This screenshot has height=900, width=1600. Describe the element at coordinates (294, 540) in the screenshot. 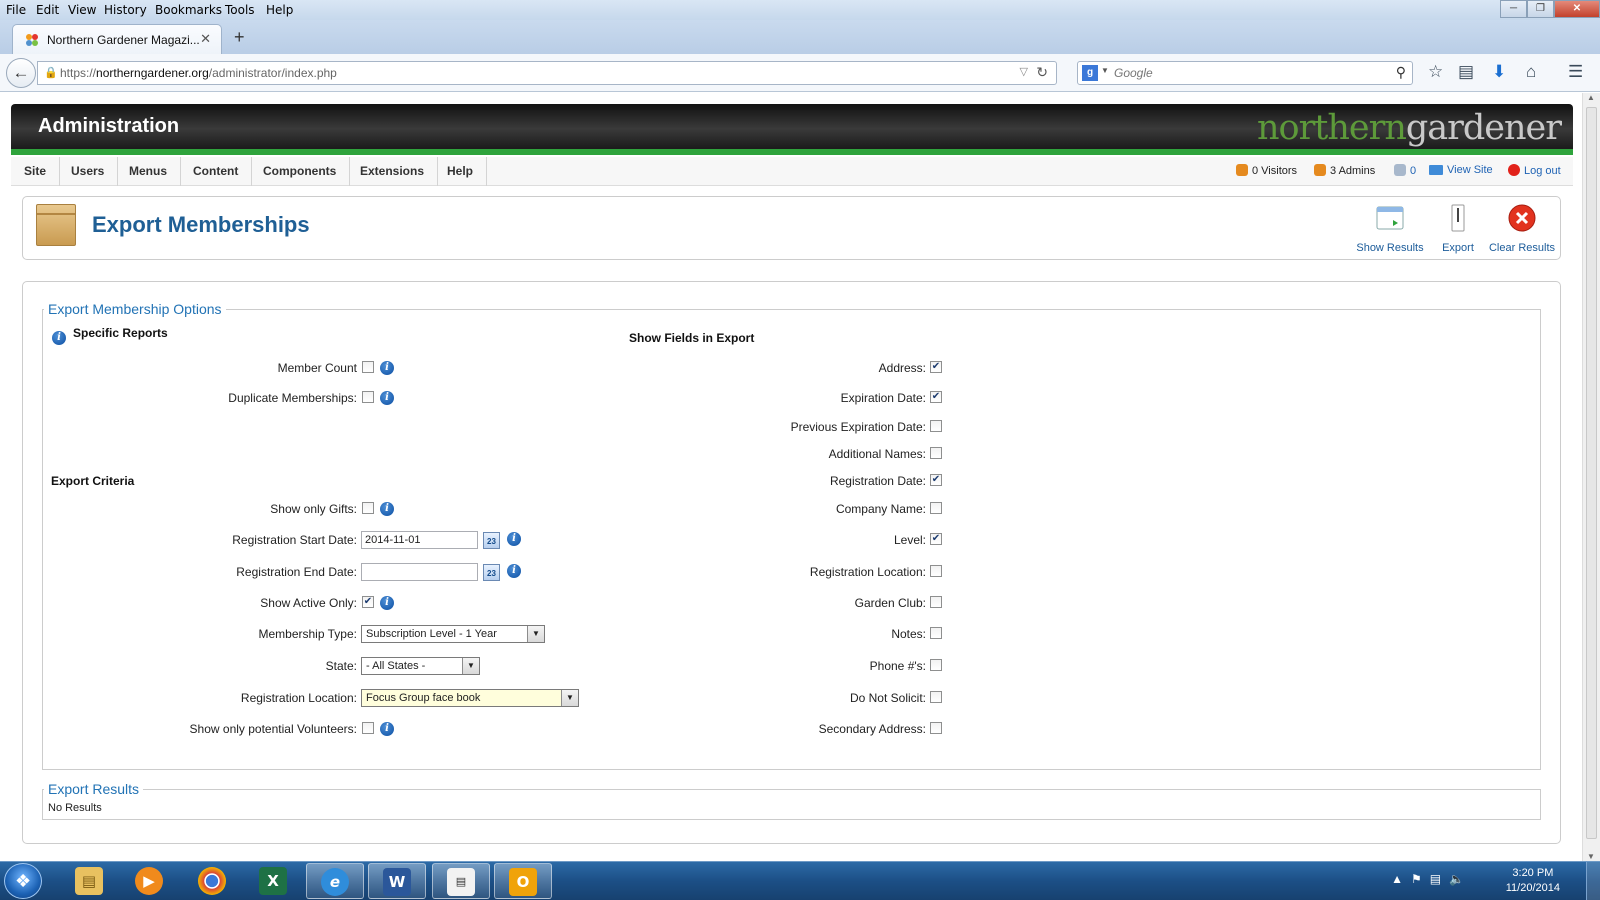

I see `registration-start-date-label: Registration Start Date:` at that location.